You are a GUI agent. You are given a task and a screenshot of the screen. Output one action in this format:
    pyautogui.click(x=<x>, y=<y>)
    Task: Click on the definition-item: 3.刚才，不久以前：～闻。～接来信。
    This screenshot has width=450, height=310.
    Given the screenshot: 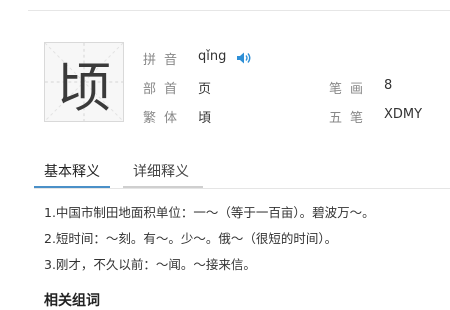 What is the action you would take?
    pyautogui.click(x=150, y=264)
    